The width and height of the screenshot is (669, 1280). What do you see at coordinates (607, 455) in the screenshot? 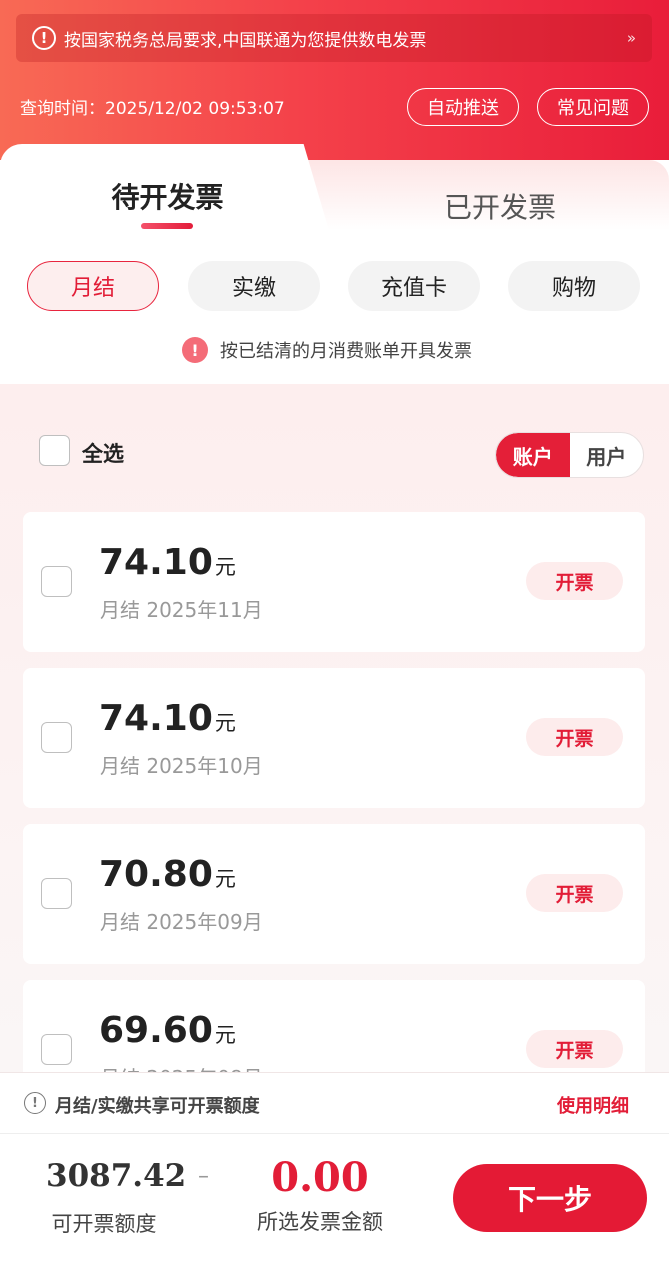
I see `toggle-user: 用户` at bounding box center [607, 455].